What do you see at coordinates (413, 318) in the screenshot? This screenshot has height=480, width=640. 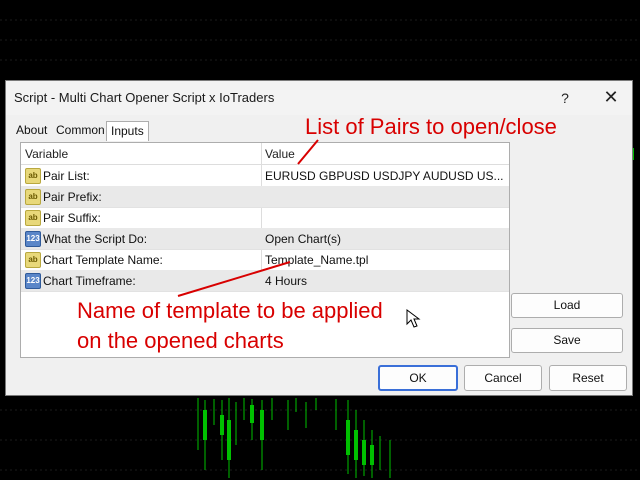 I see `mouse-cursor-icon` at bounding box center [413, 318].